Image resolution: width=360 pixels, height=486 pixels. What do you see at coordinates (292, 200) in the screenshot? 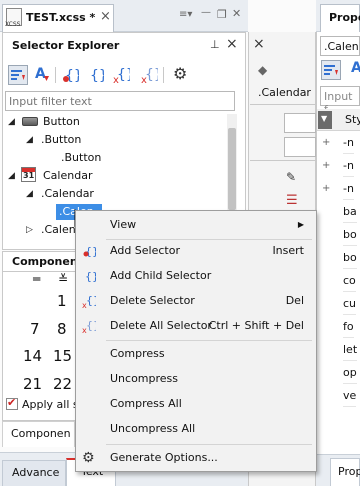
I see `lines-icon: ☰` at bounding box center [292, 200].